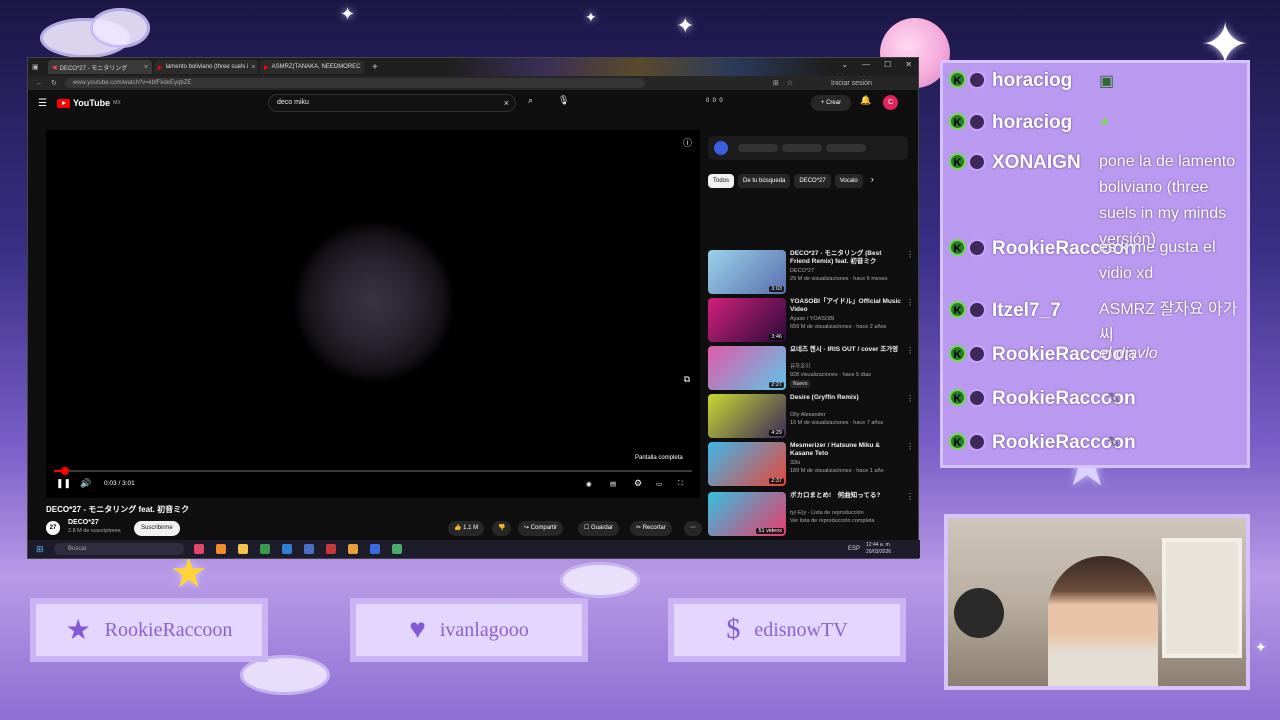  I want to click on filter-icon, so click(721, 148).